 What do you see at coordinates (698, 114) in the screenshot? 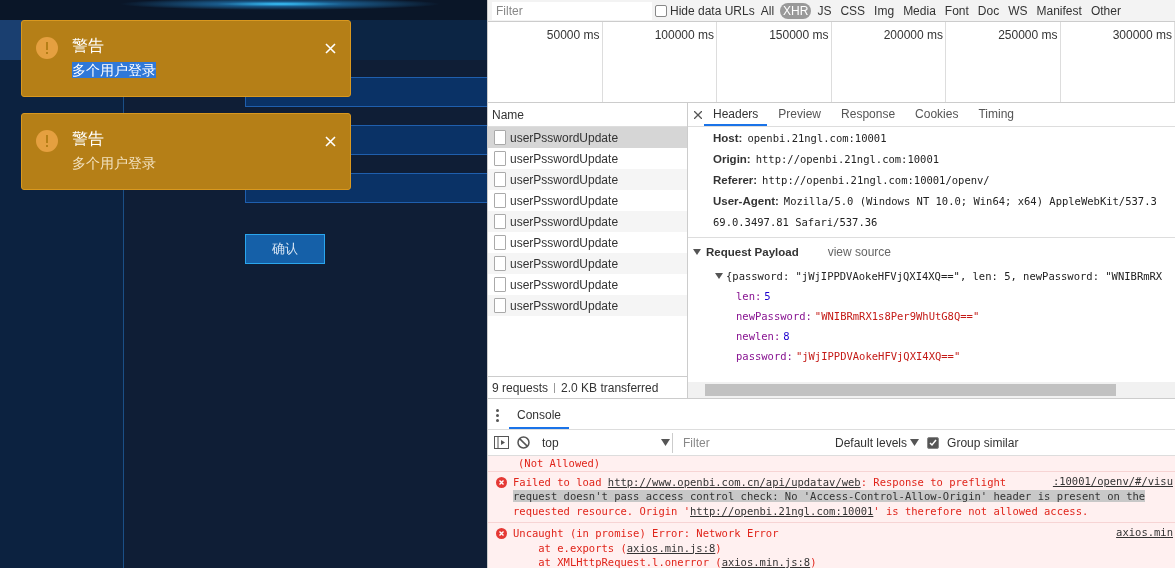
I see `close-icon` at bounding box center [698, 114].